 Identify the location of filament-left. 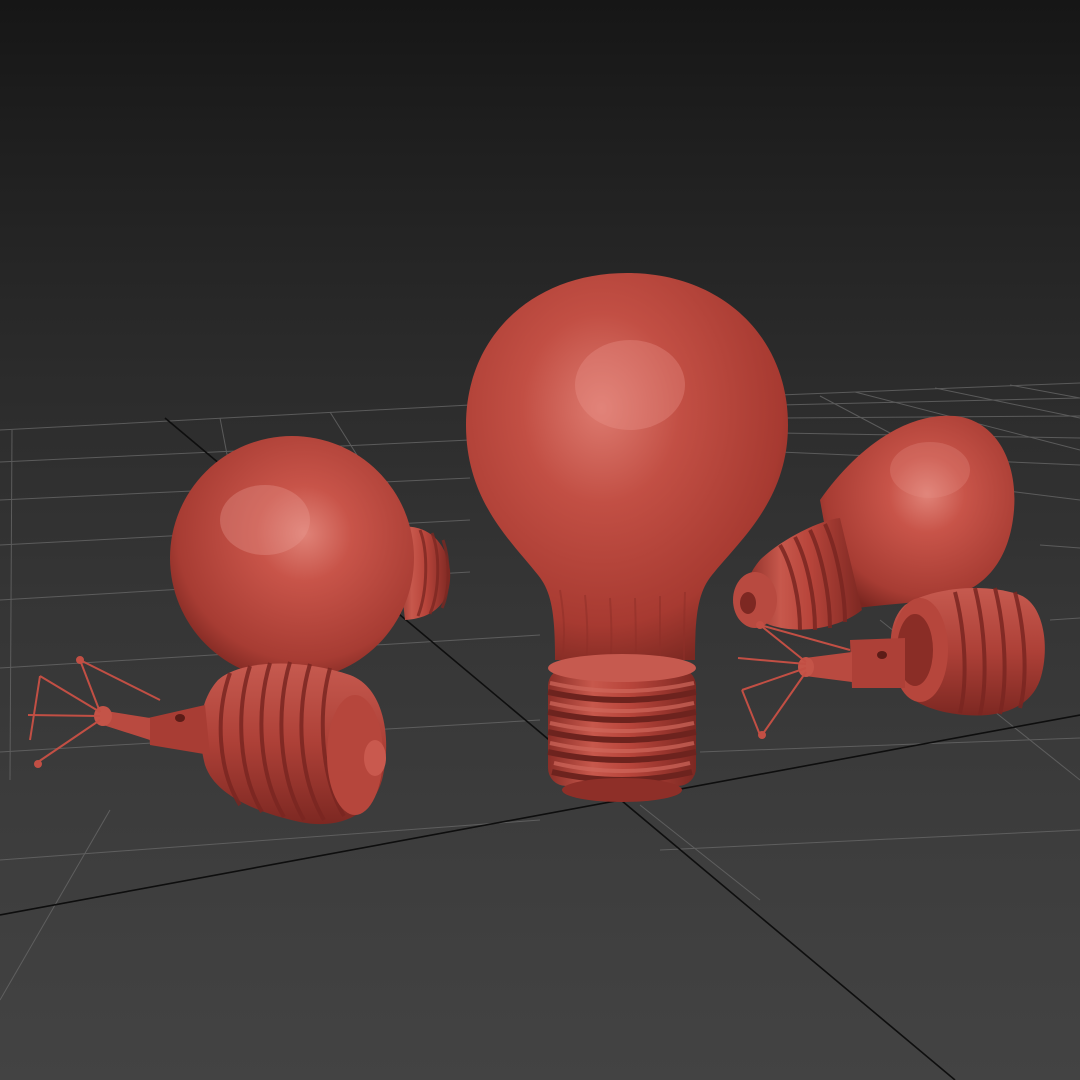
(94, 712).